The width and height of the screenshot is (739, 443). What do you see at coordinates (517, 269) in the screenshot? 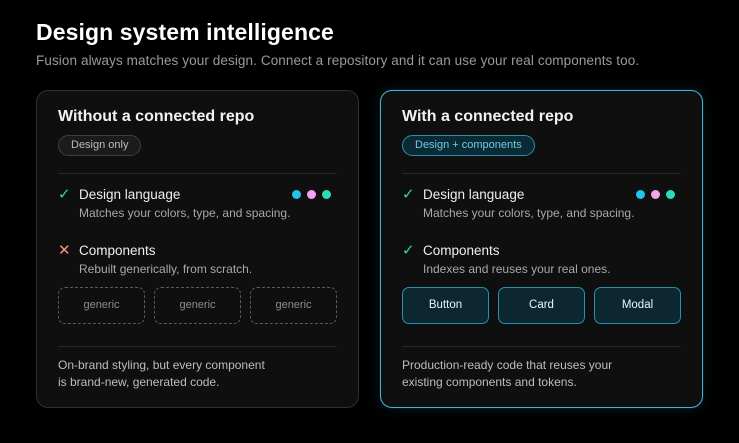
I see `feature-description: Indexes and reuses your real ones.` at bounding box center [517, 269].